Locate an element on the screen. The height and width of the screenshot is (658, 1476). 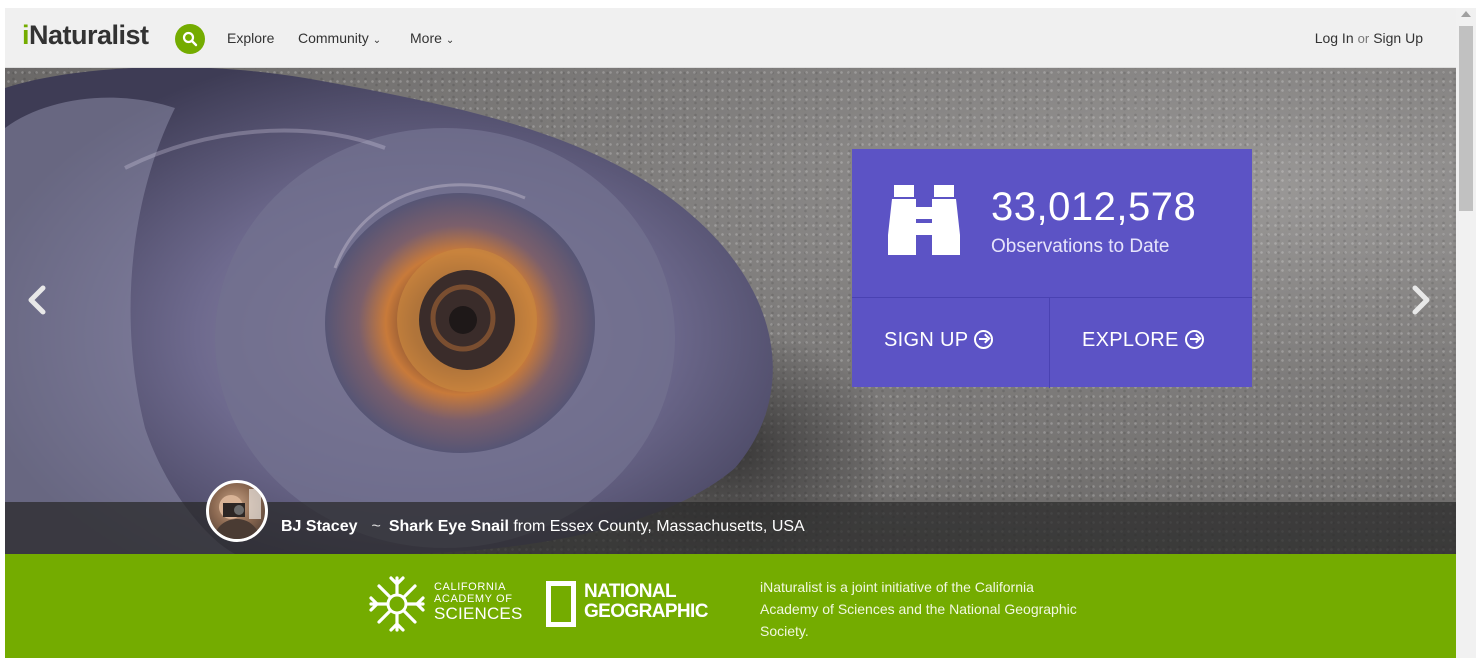
scroll-up-icon is located at coordinates (1466, 14).